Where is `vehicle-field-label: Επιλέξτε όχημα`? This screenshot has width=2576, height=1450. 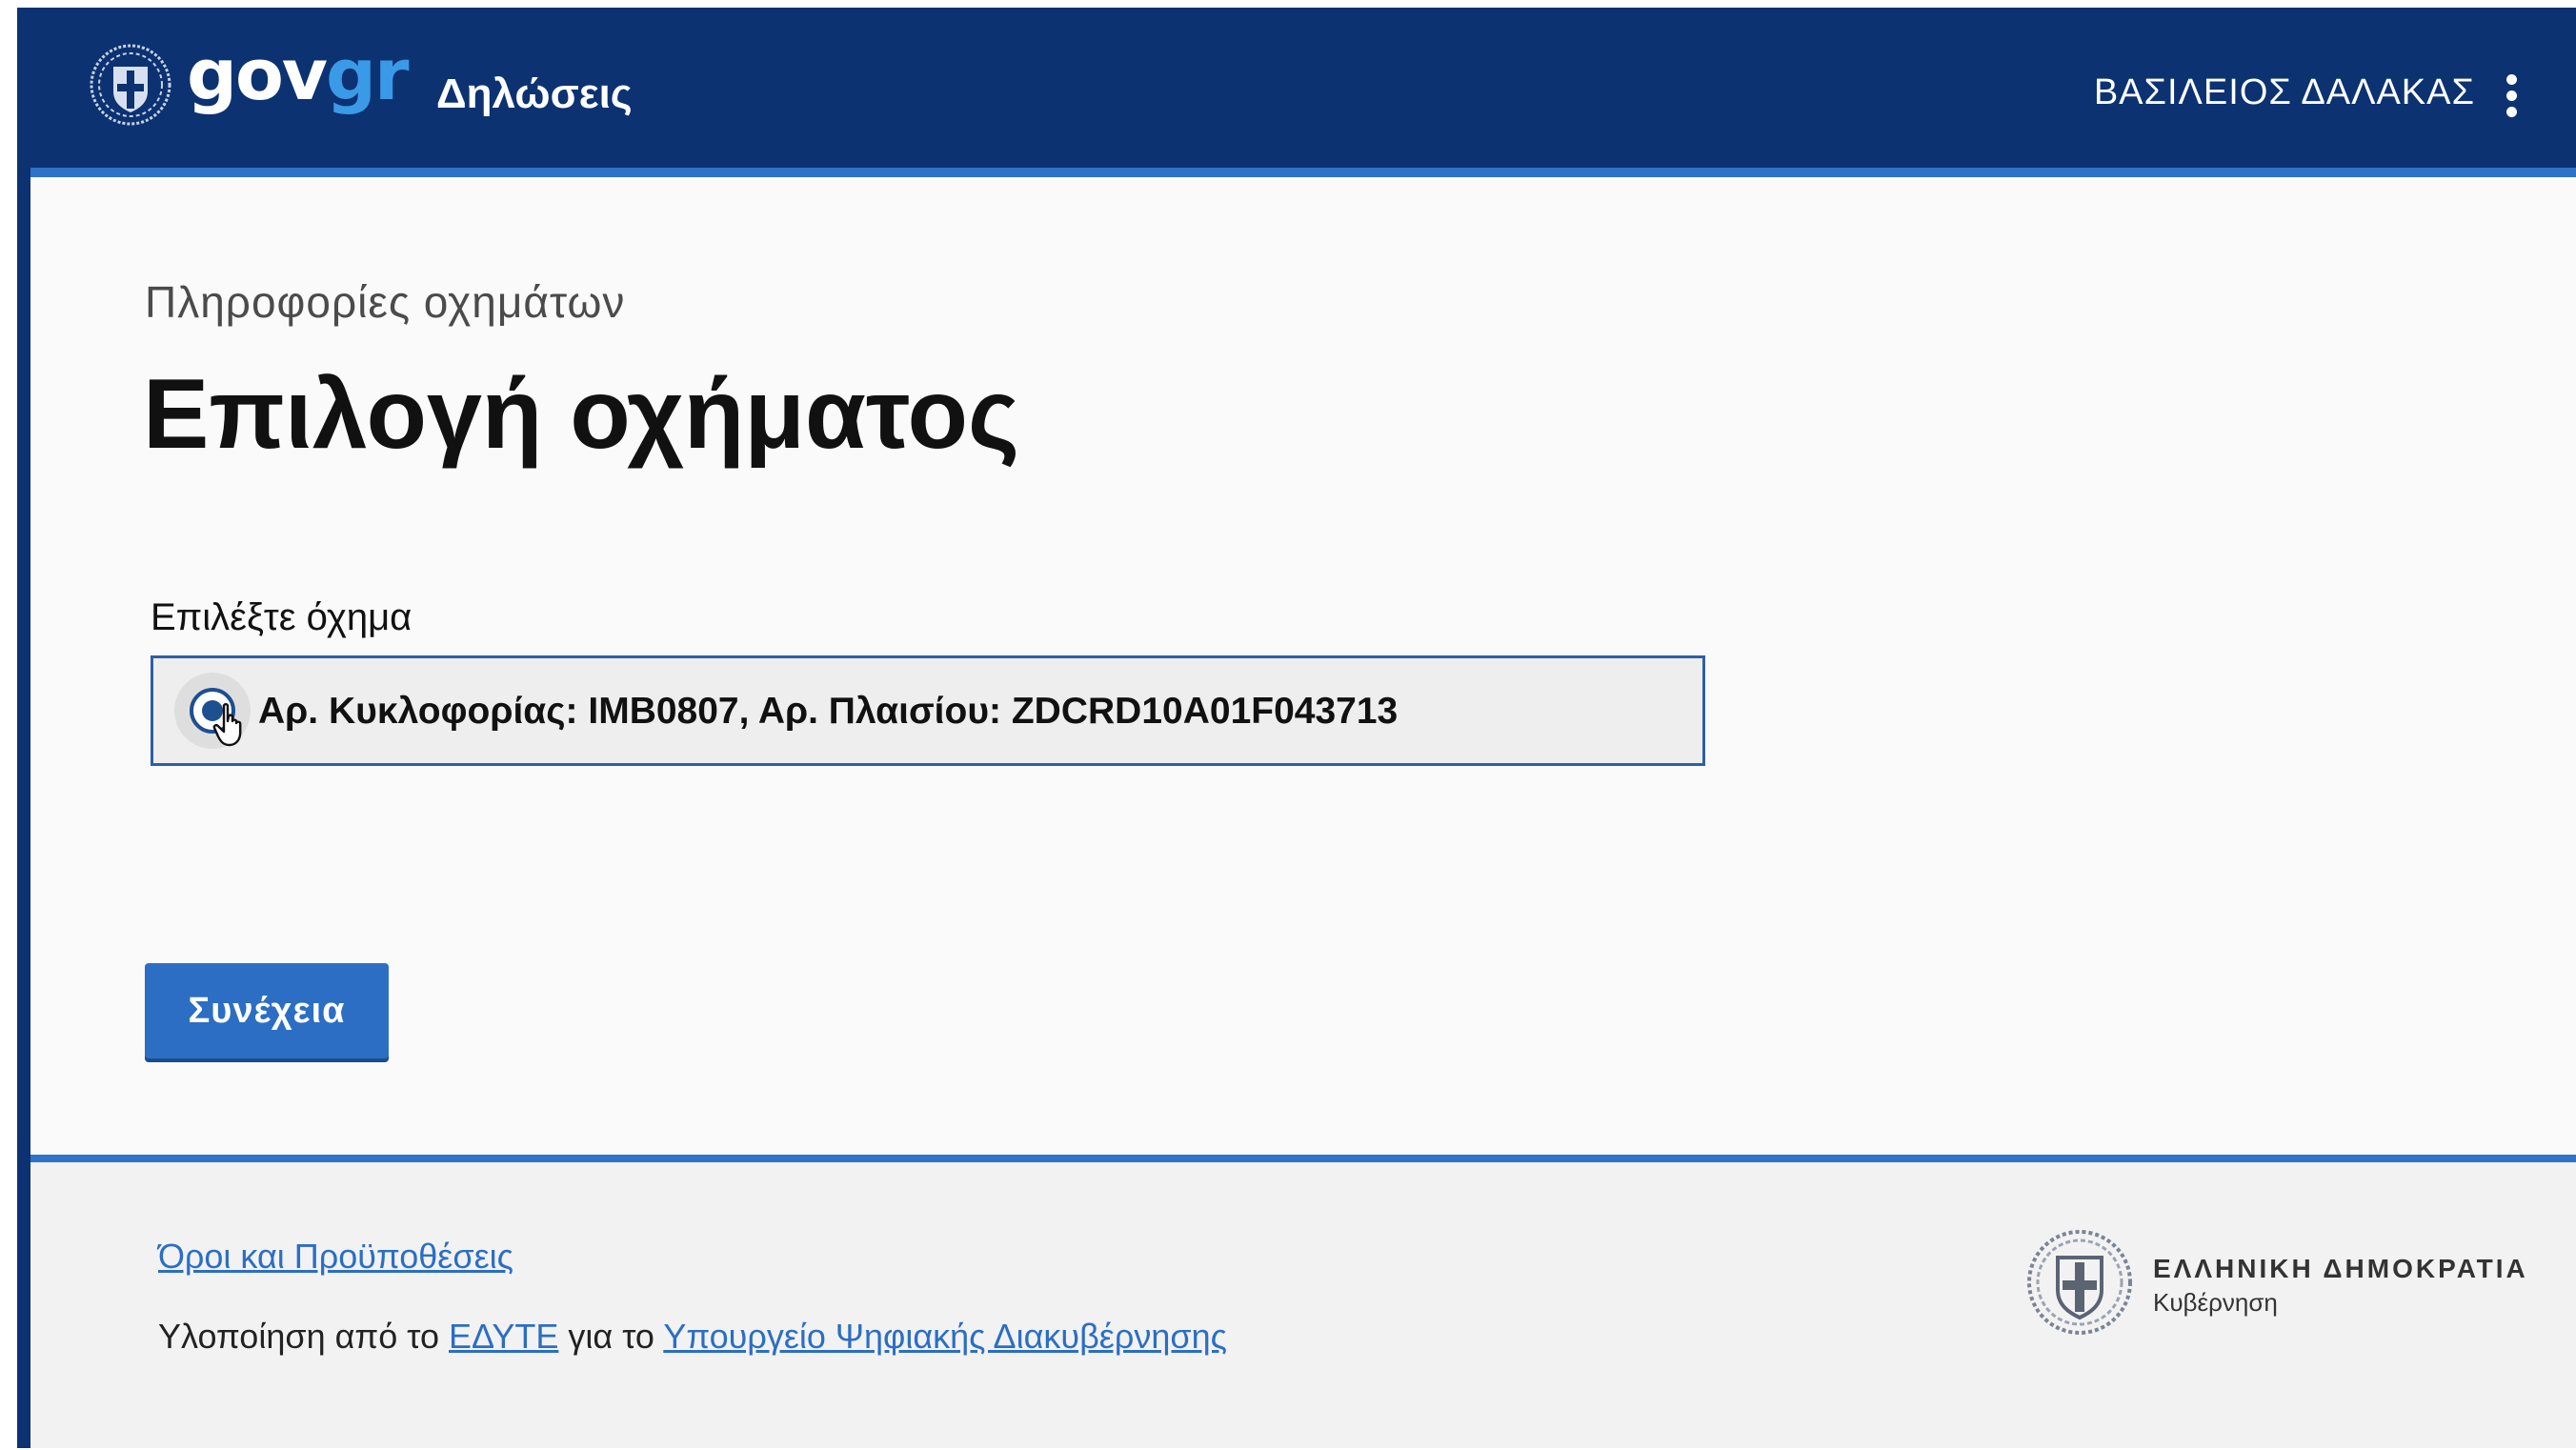
vehicle-field-label: Επιλέξτε όχημα is located at coordinates (282, 617).